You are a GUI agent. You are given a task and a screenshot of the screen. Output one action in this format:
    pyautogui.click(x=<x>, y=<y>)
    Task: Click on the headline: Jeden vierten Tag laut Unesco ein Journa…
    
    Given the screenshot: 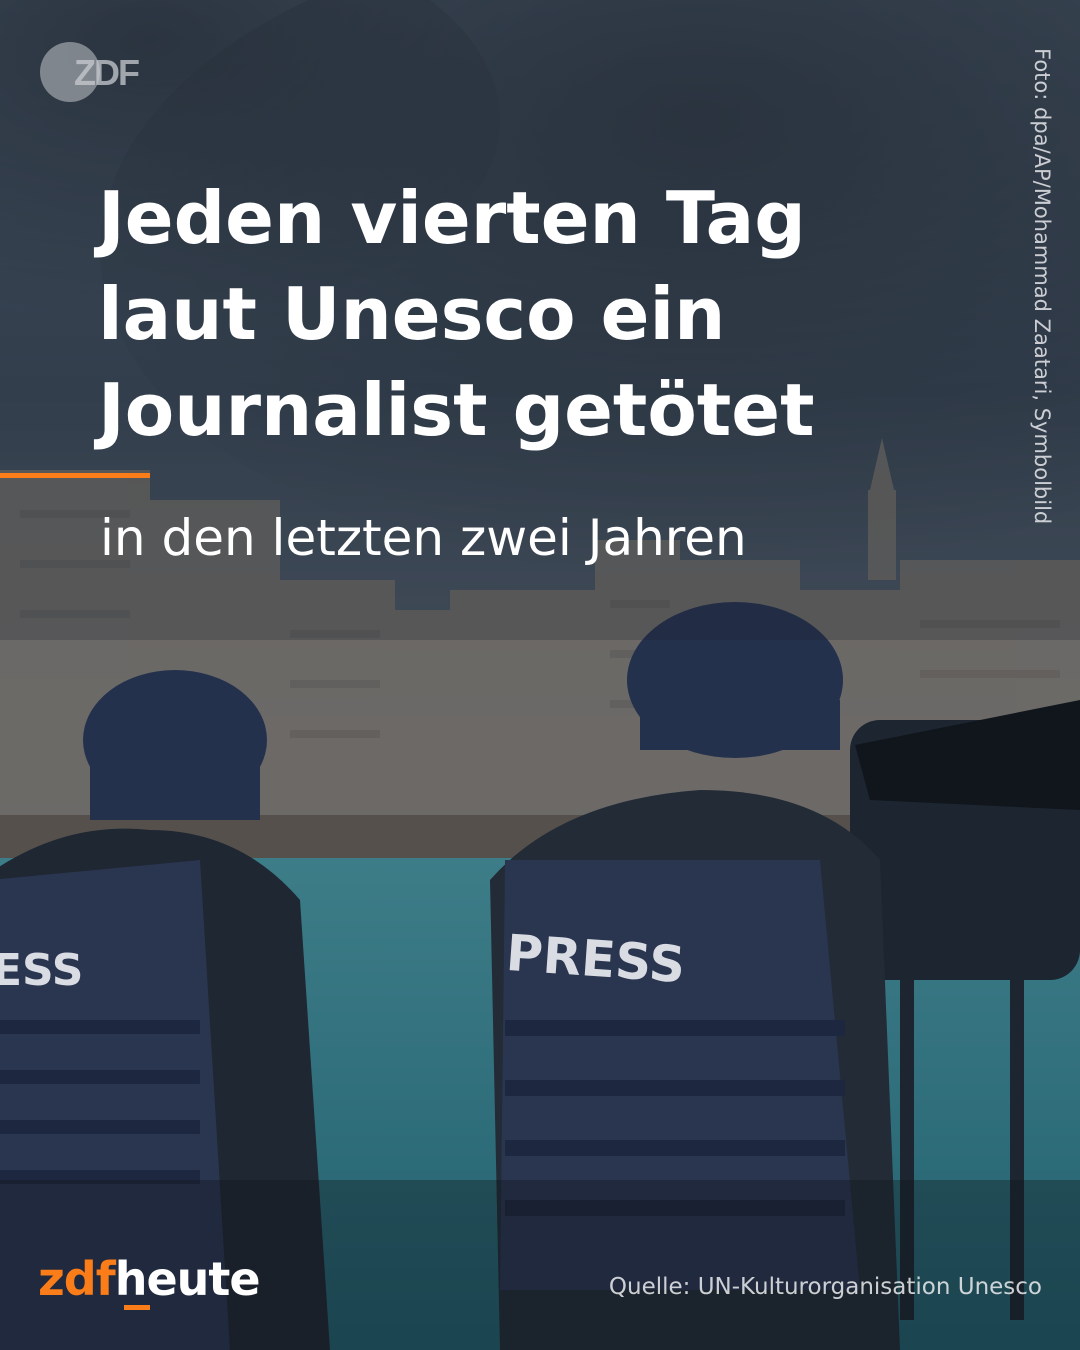 What is the action you would take?
    pyautogui.click(x=456, y=314)
    